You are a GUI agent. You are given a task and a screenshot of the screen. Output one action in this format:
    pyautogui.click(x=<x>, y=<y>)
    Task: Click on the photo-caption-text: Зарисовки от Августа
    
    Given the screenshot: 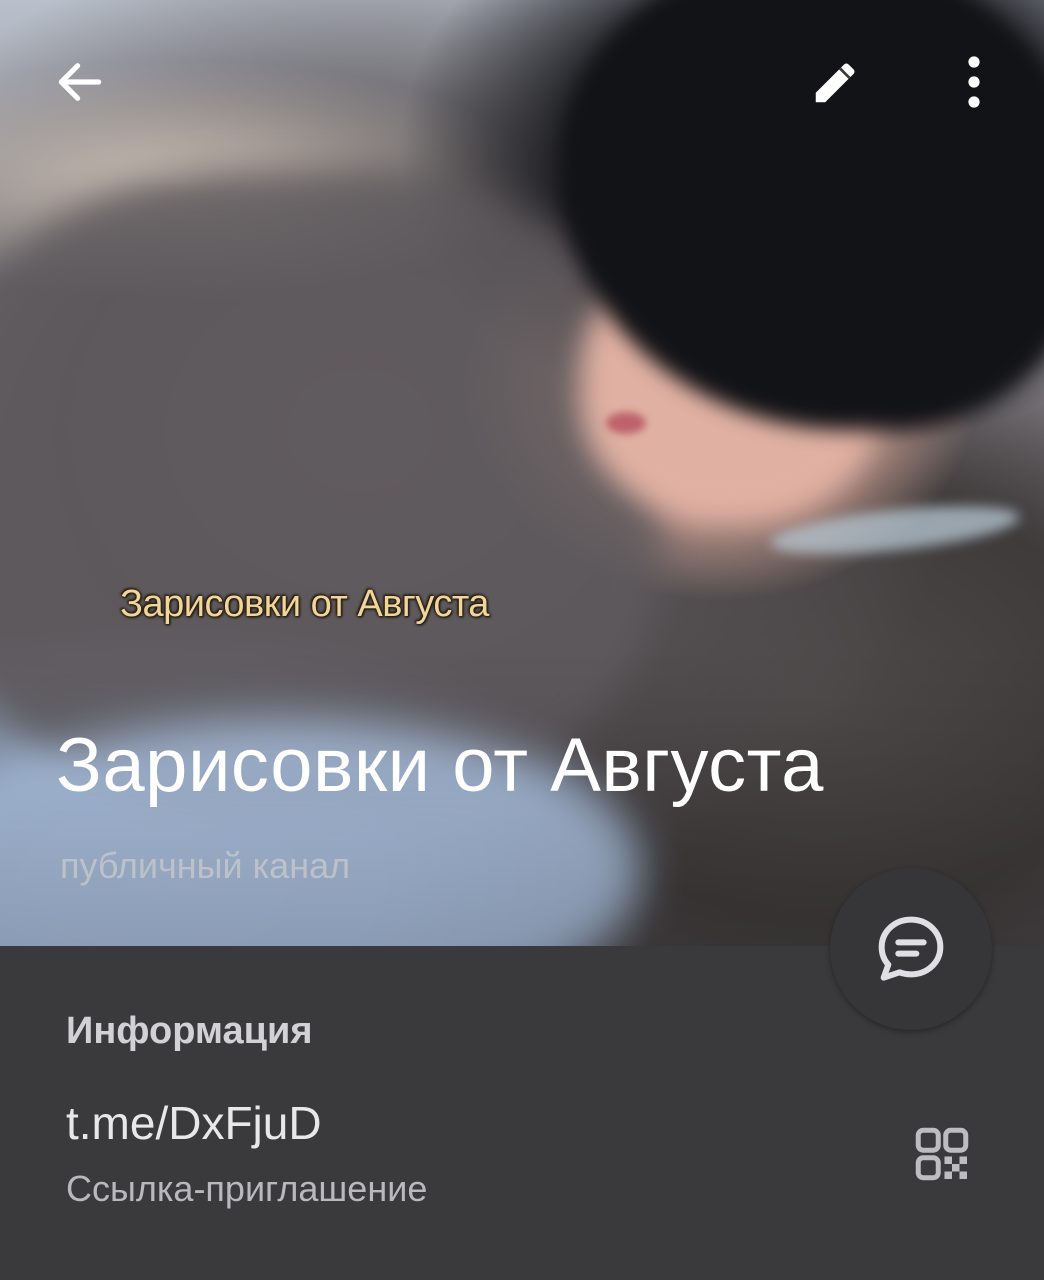 What is the action you would take?
    pyautogui.click(x=304, y=604)
    